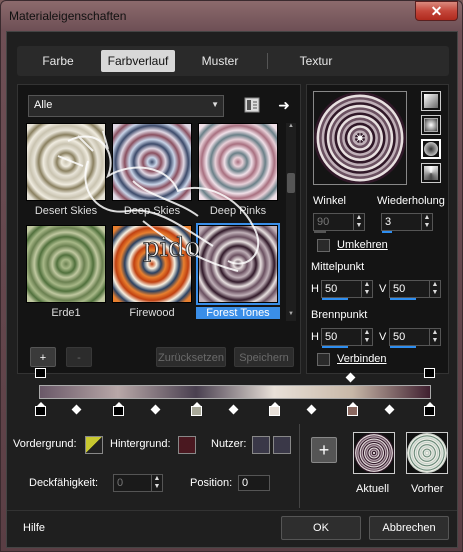 The height and width of the screenshot is (552, 463). Describe the element at coordinates (323, 245) in the screenshot. I see `umkehren-checkbox` at that location.